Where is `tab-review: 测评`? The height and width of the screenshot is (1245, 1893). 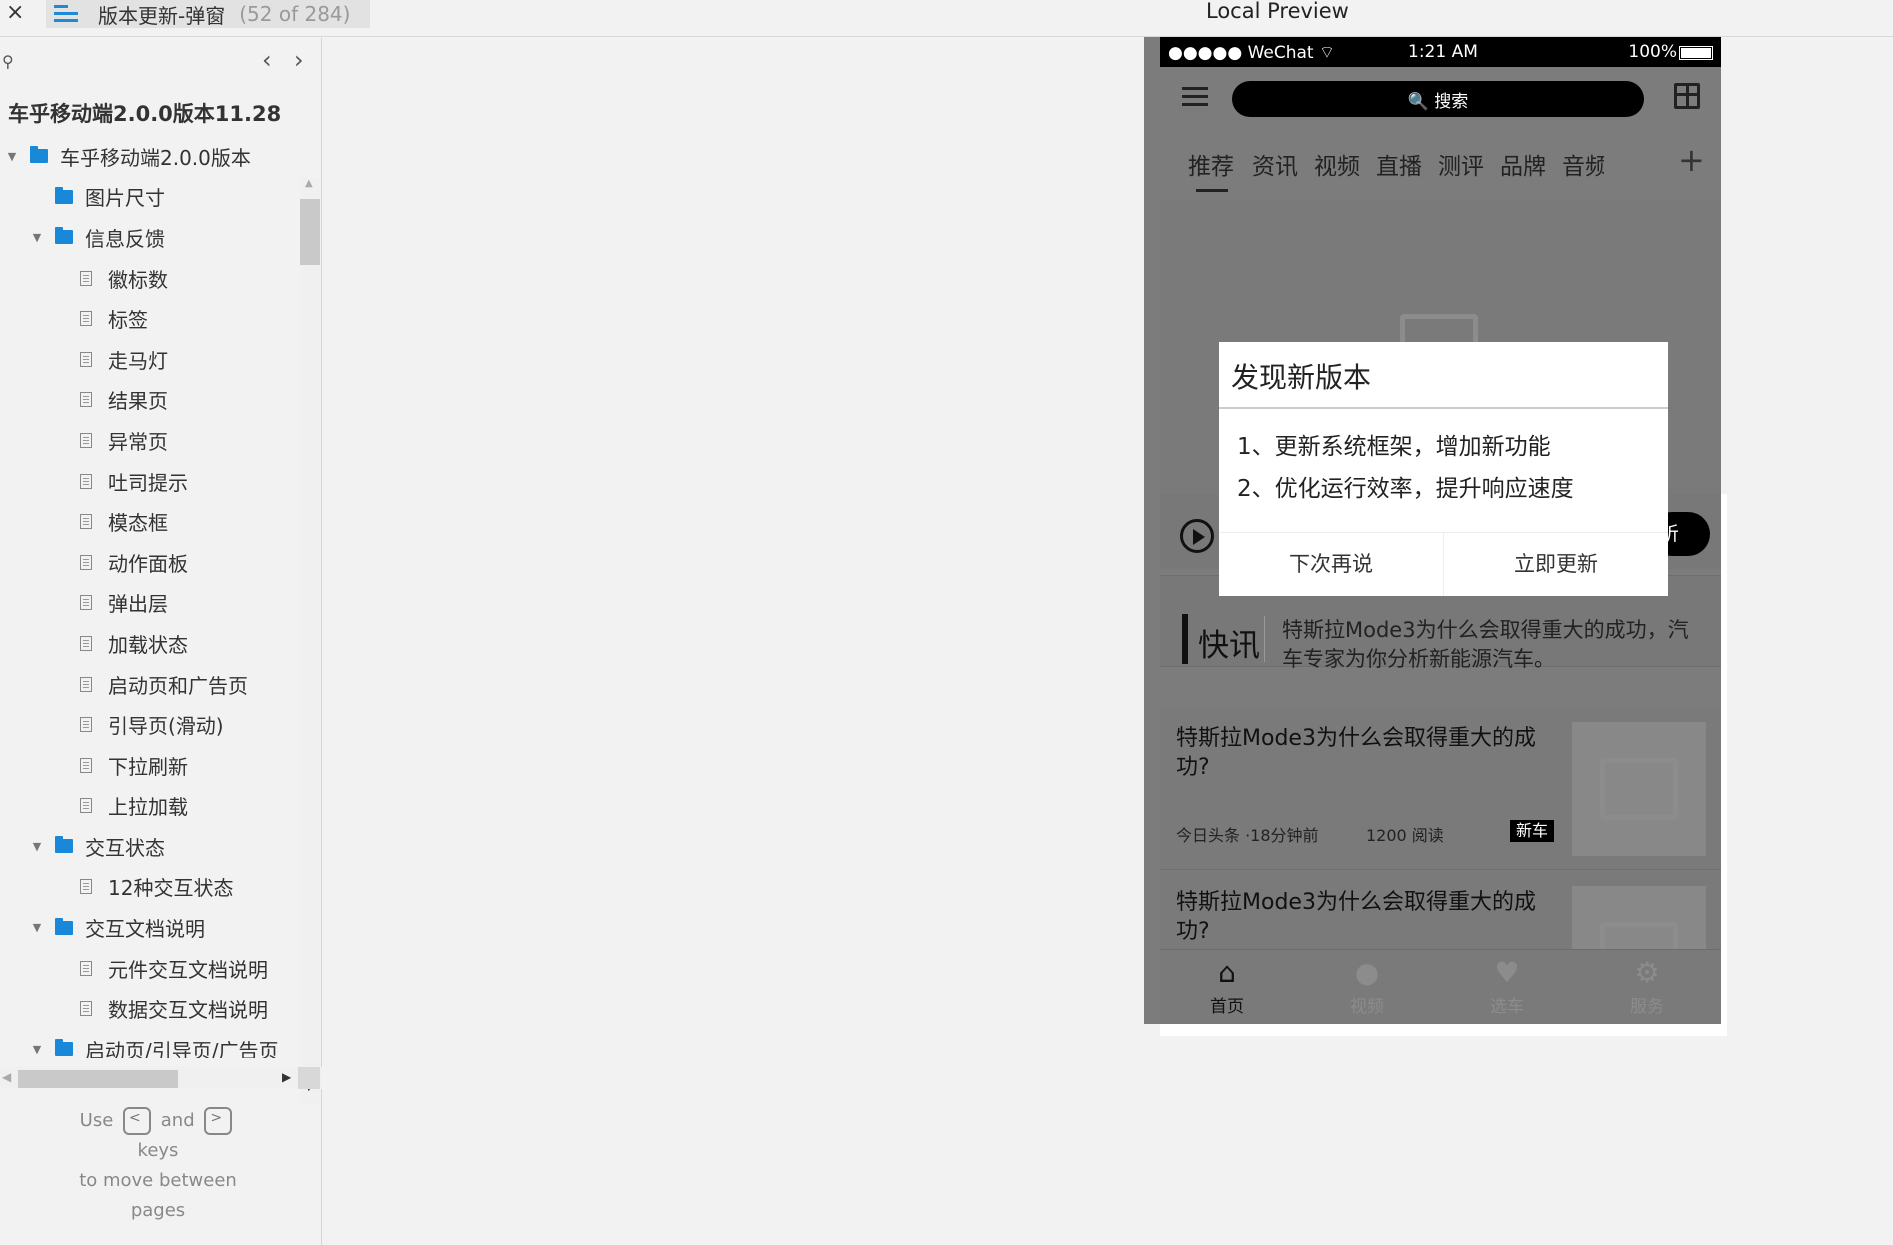
tab-review: 测评 is located at coordinates (1461, 164).